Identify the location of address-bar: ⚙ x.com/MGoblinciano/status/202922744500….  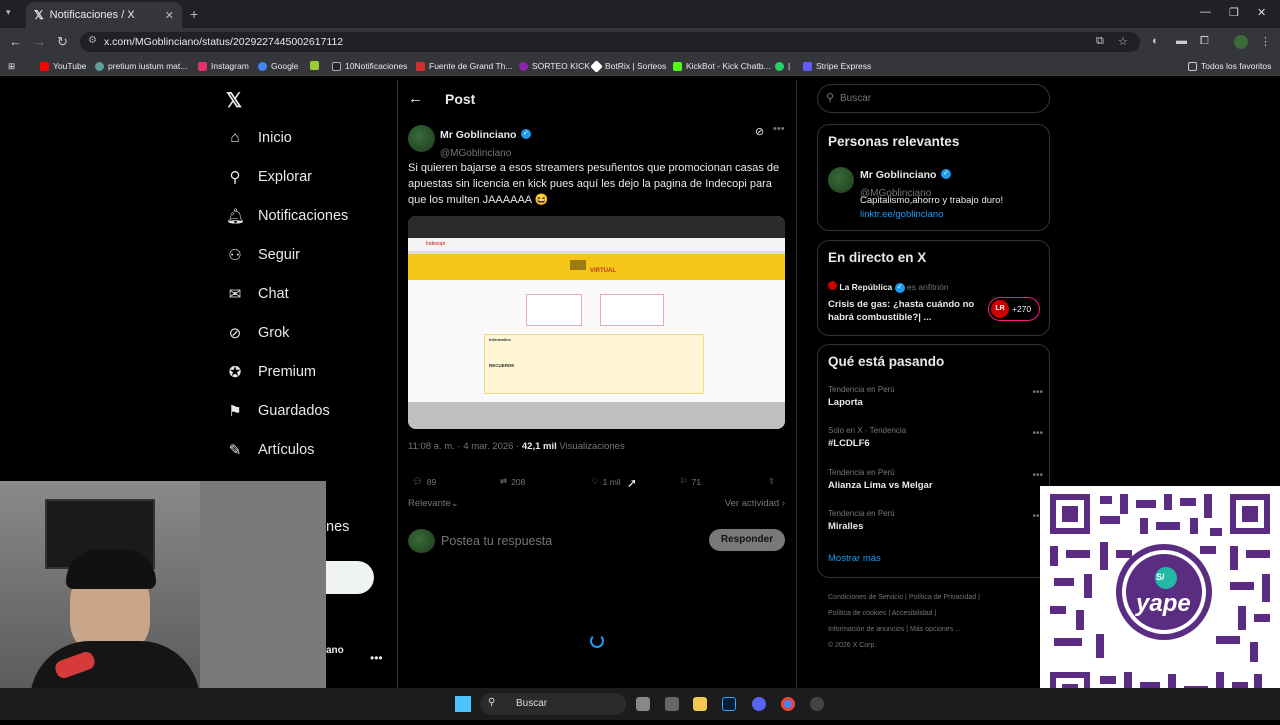
(610, 42).